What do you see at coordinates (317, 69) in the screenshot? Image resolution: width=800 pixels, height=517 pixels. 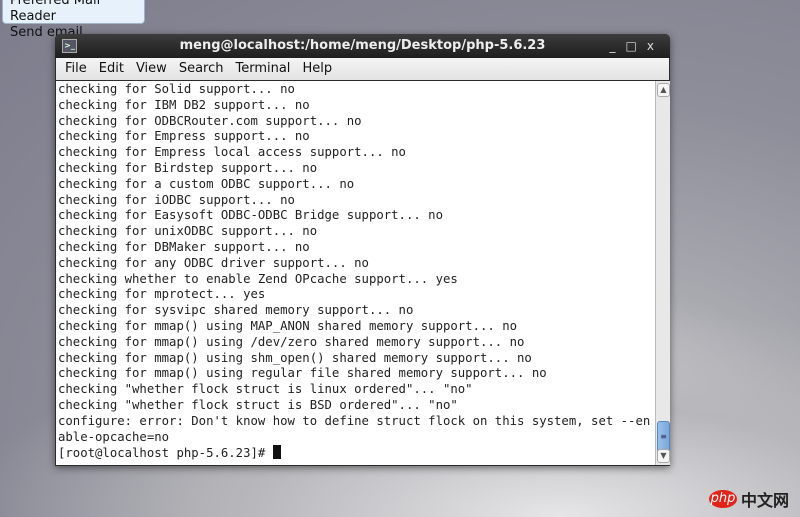 I see `menu-help: Help` at bounding box center [317, 69].